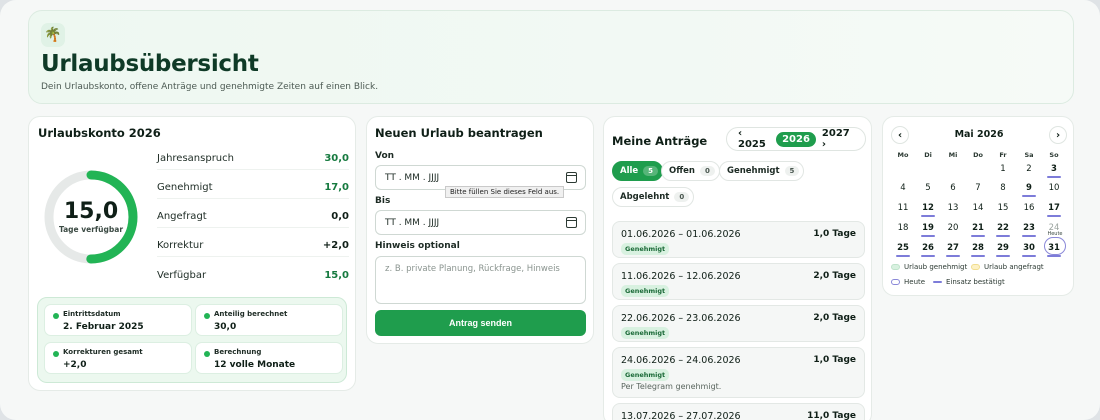 The height and width of the screenshot is (420, 1100). Describe the element at coordinates (754, 139) in the screenshot. I see `prev-year-button: ‹ 2025` at that location.